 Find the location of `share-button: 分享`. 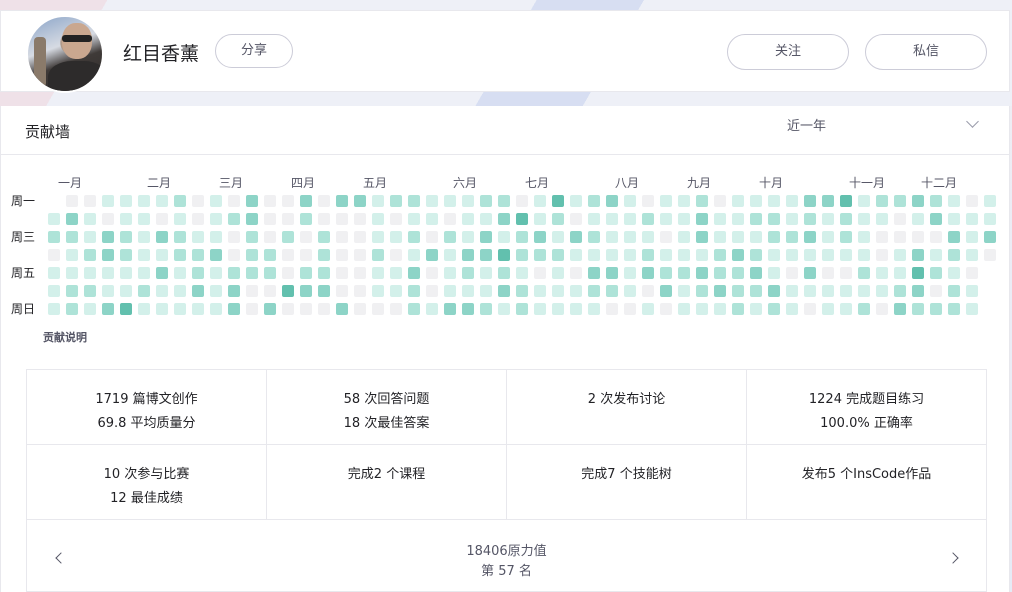

share-button: 分享 is located at coordinates (254, 51).